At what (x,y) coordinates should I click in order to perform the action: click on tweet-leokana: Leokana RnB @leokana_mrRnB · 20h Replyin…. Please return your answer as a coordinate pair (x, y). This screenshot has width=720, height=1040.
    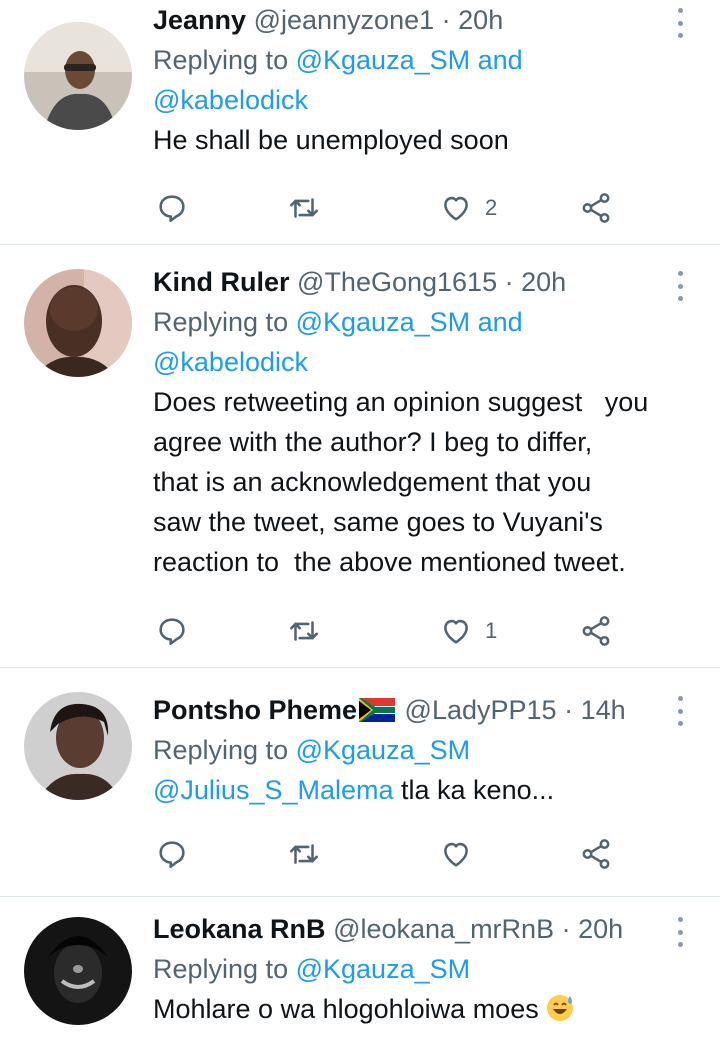
    Looking at the image, I should click on (360, 968).